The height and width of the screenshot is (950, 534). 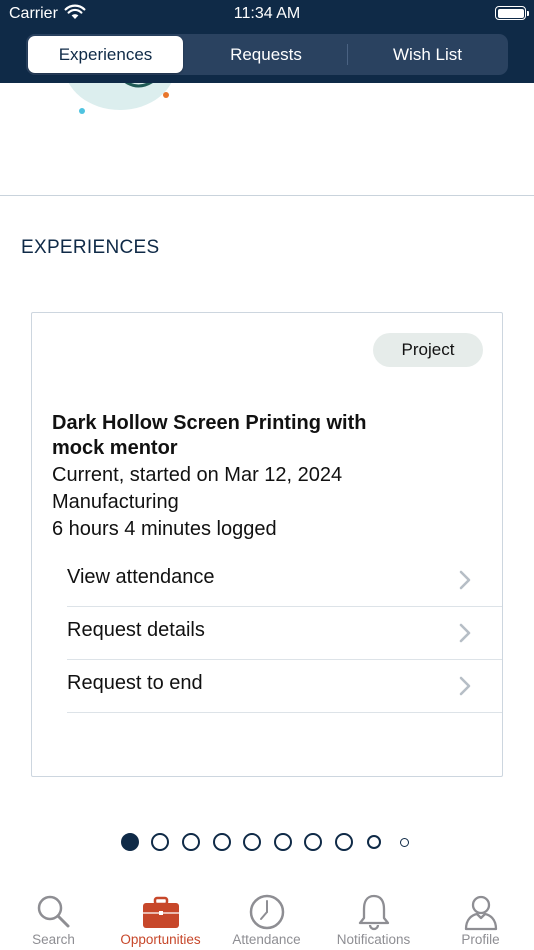 I want to click on status-time: 11:34 AM, so click(x=267, y=13).